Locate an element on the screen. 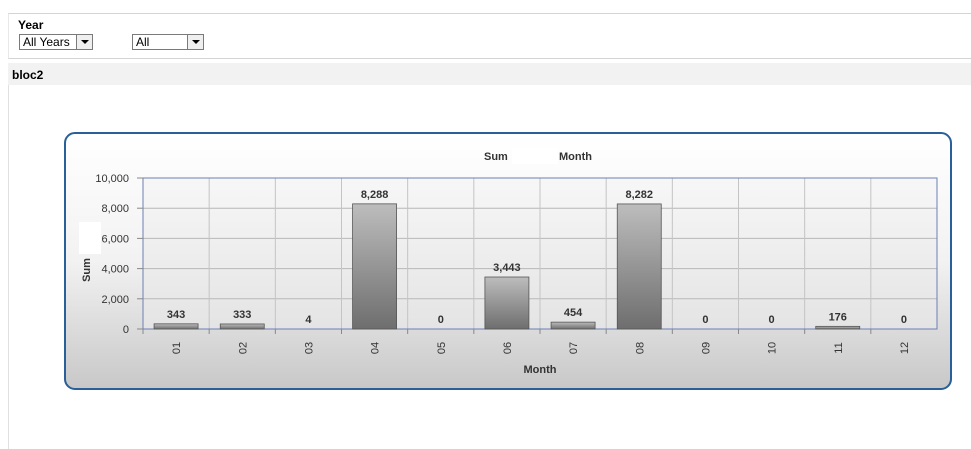 Image resolution: width=971 pixels, height=449 pixels. chart-title-left: Sum is located at coordinates (496, 157).